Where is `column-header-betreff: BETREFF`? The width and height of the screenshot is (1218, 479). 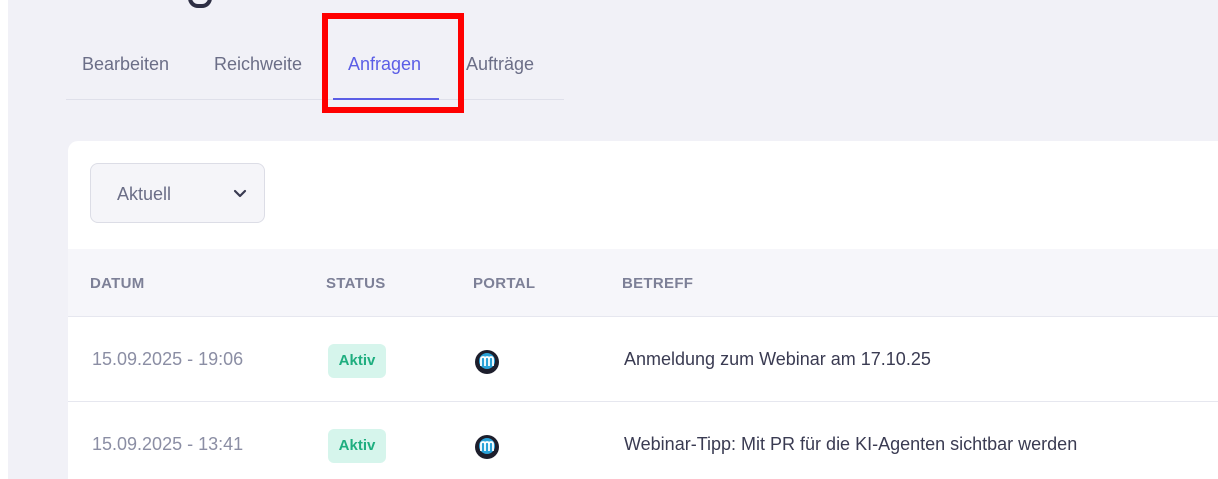 column-header-betreff: BETREFF is located at coordinates (657, 283).